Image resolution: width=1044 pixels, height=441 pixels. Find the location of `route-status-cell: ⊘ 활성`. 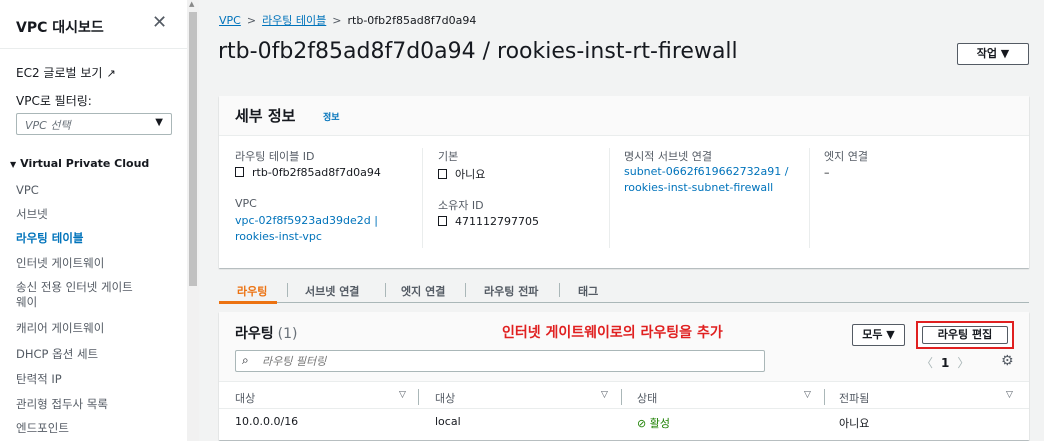

route-status-cell: ⊘ 활성 is located at coordinates (653, 423).